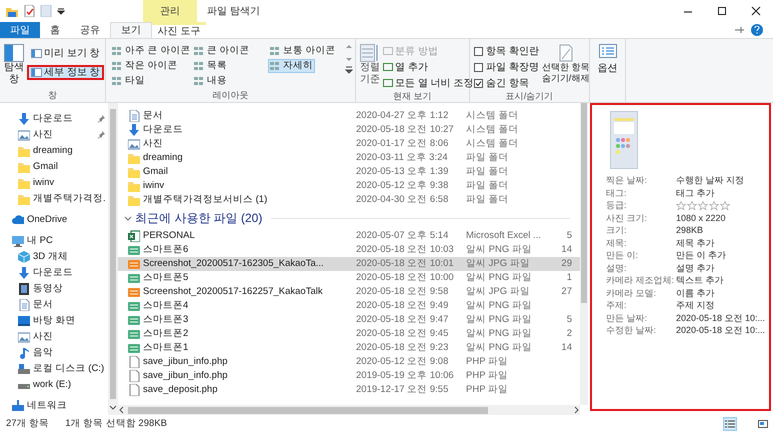  Describe the element at coordinates (151, 51) in the screenshot. I see `layout-option: 아주 큰 아이콘` at that location.